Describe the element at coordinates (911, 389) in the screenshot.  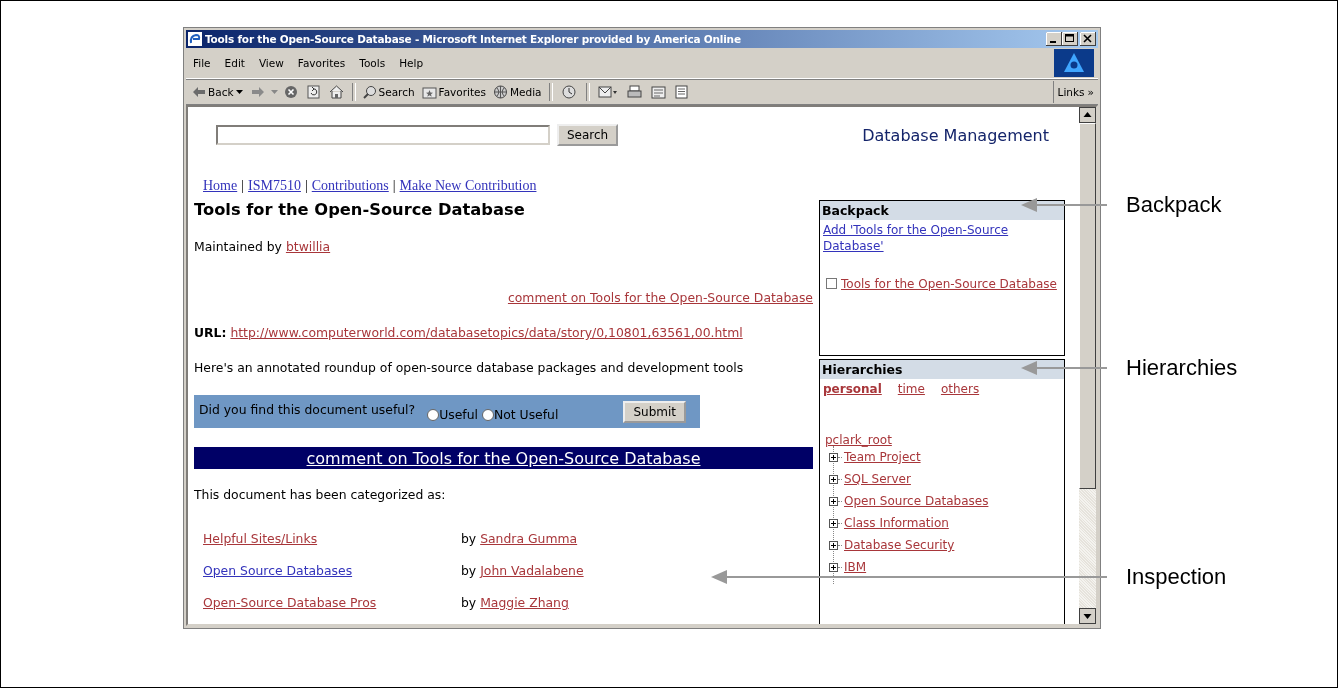
I see `hierarchy-tab: time` at that location.